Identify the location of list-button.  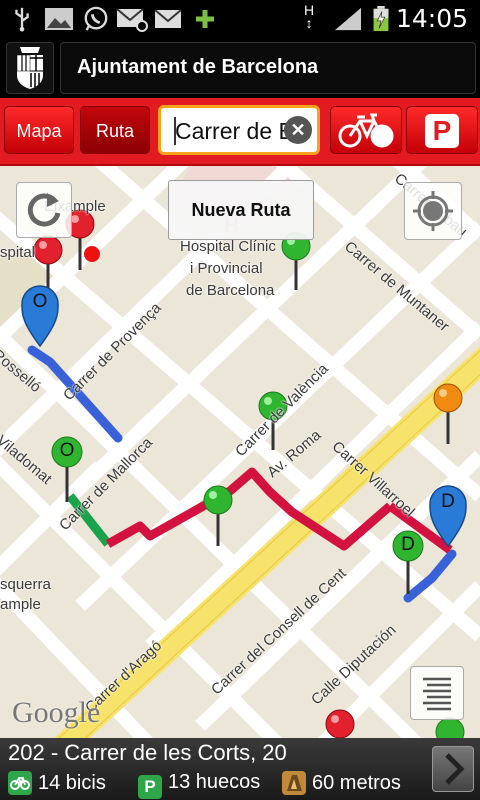
(437, 693).